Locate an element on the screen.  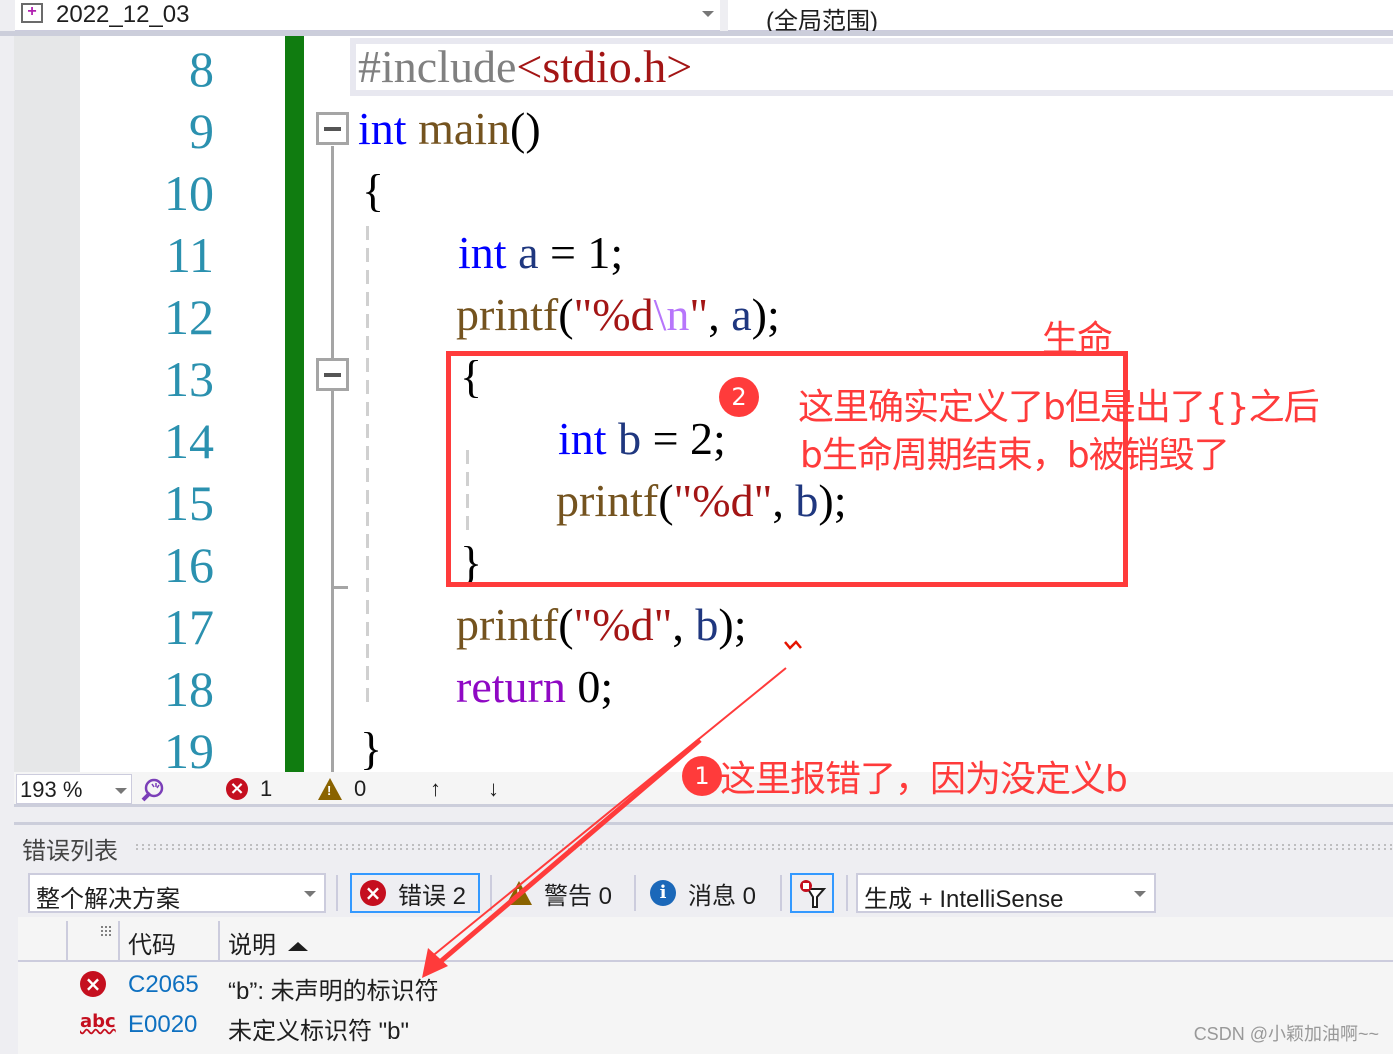
collapse-main-toggle is located at coordinates (332, 128).